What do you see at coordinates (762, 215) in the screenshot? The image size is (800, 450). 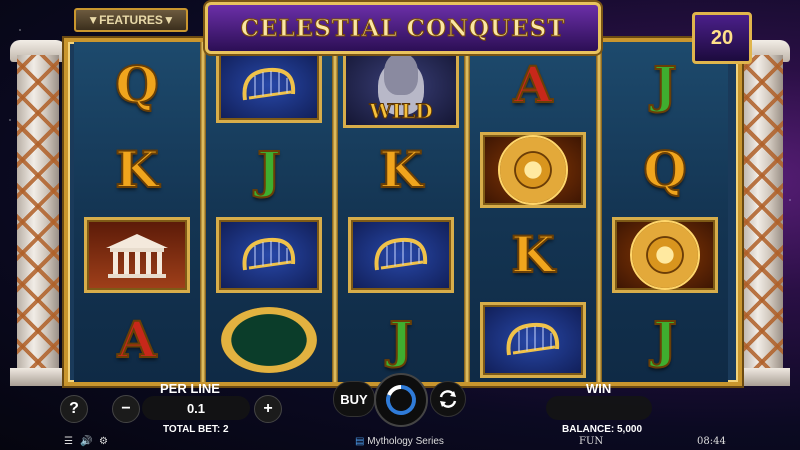 I see `right-pillar` at bounding box center [762, 215].